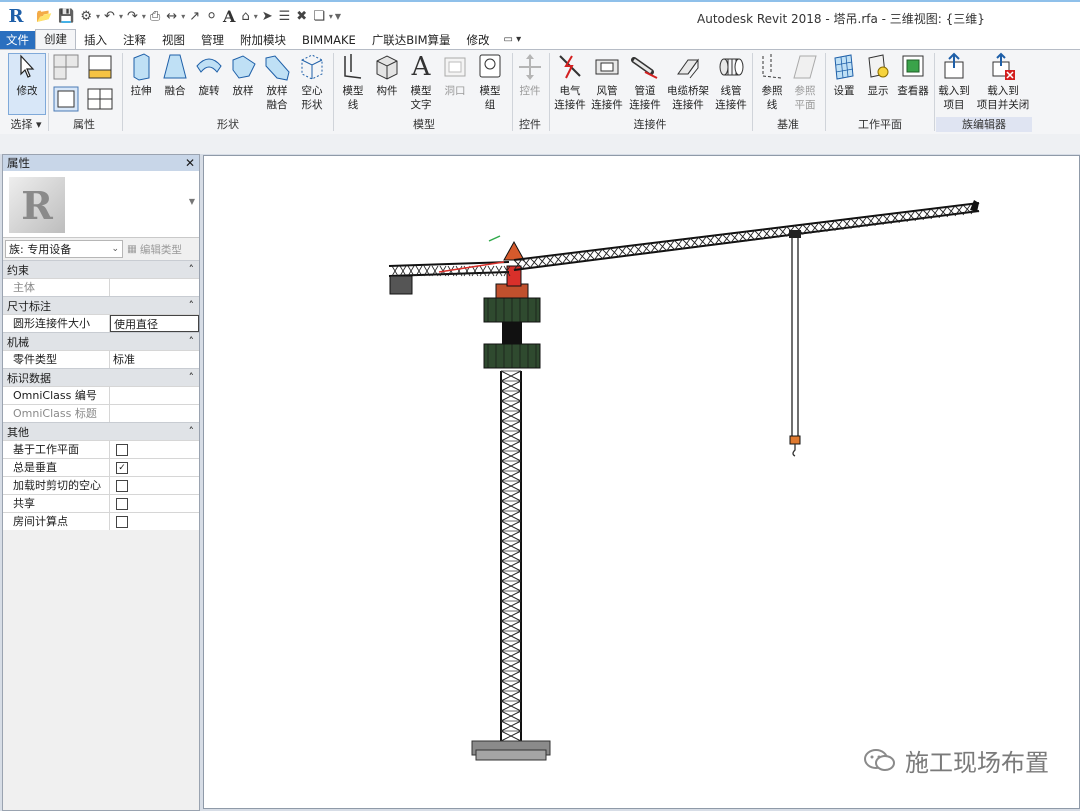  I want to click on viewer-button: 查看器, so click(913, 75).